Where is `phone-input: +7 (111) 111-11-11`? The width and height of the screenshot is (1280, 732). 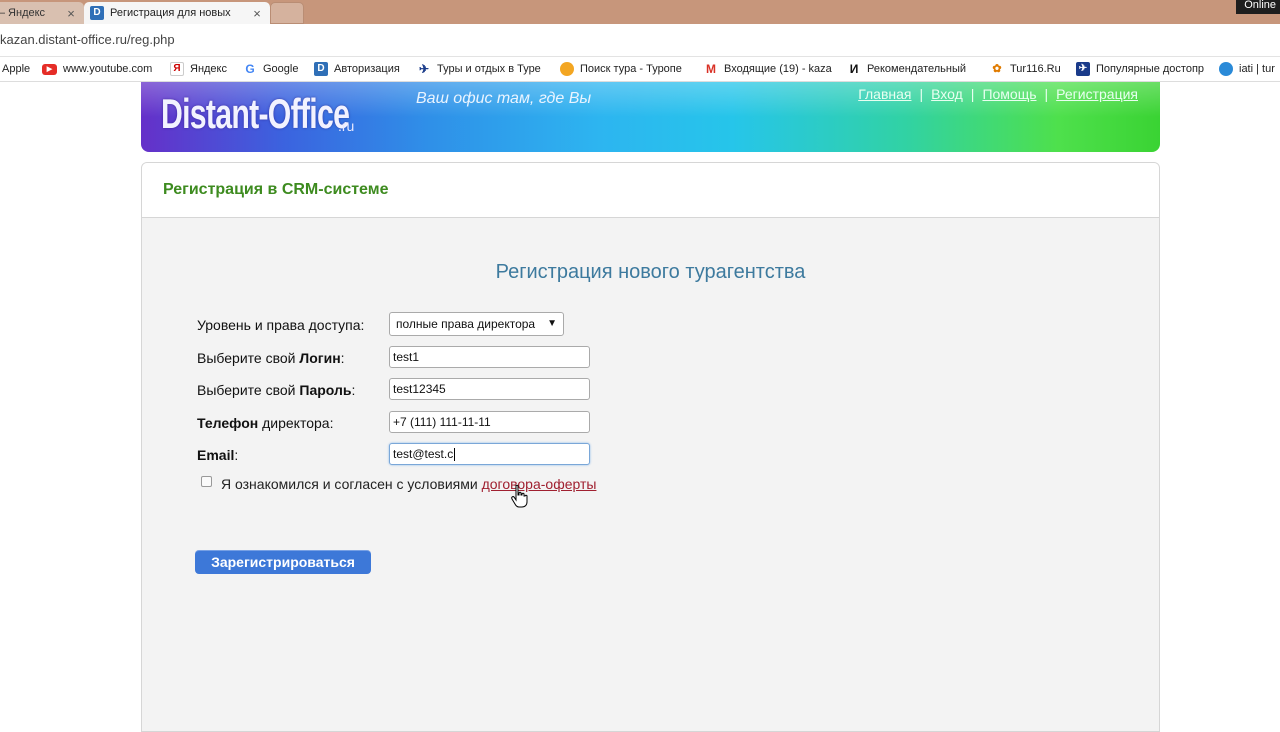 phone-input: +7 (111) 111-11-11 is located at coordinates (489, 422).